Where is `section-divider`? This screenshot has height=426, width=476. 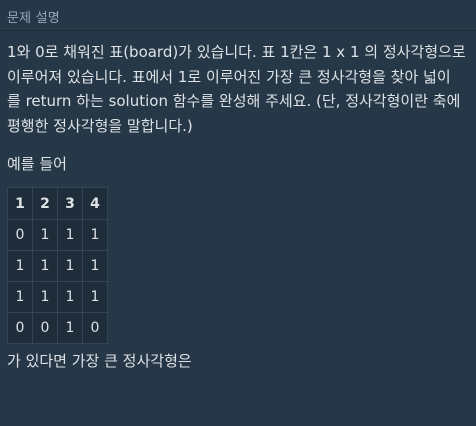 section-divider is located at coordinates (238, 30).